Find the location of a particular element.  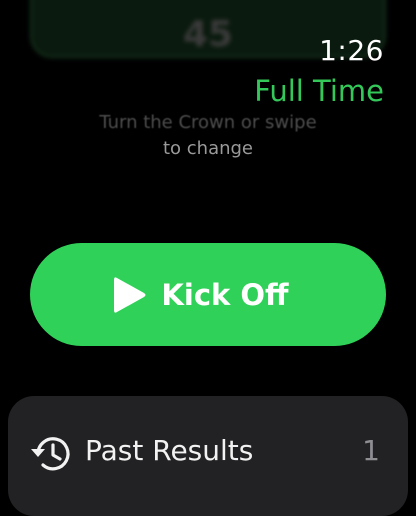

play-icon is located at coordinates (130, 294).